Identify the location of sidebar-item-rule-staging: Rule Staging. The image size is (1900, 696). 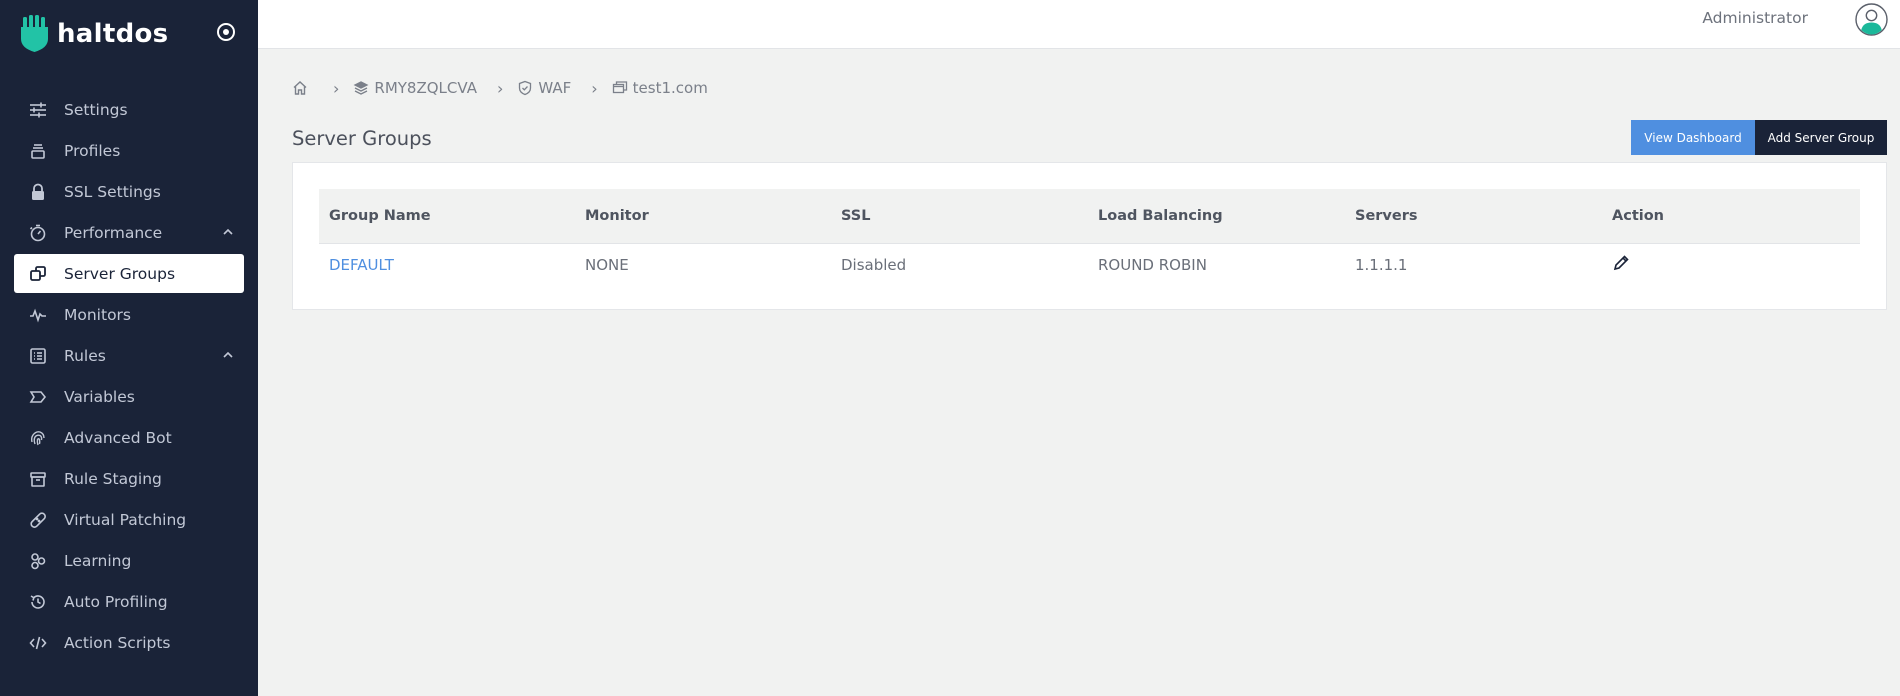
(129, 478).